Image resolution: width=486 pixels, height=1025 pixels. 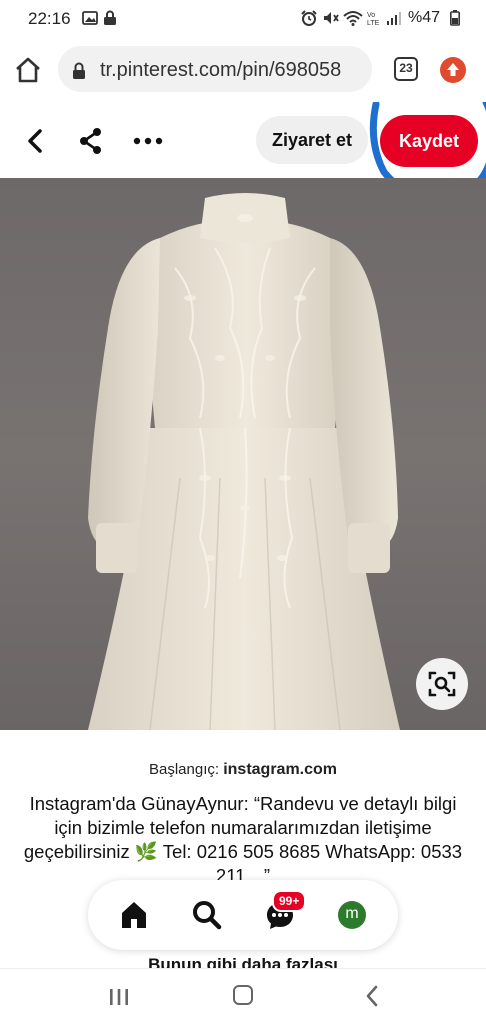 What do you see at coordinates (90, 18) in the screenshot?
I see `gallery-icon` at bounding box center [90, 18].